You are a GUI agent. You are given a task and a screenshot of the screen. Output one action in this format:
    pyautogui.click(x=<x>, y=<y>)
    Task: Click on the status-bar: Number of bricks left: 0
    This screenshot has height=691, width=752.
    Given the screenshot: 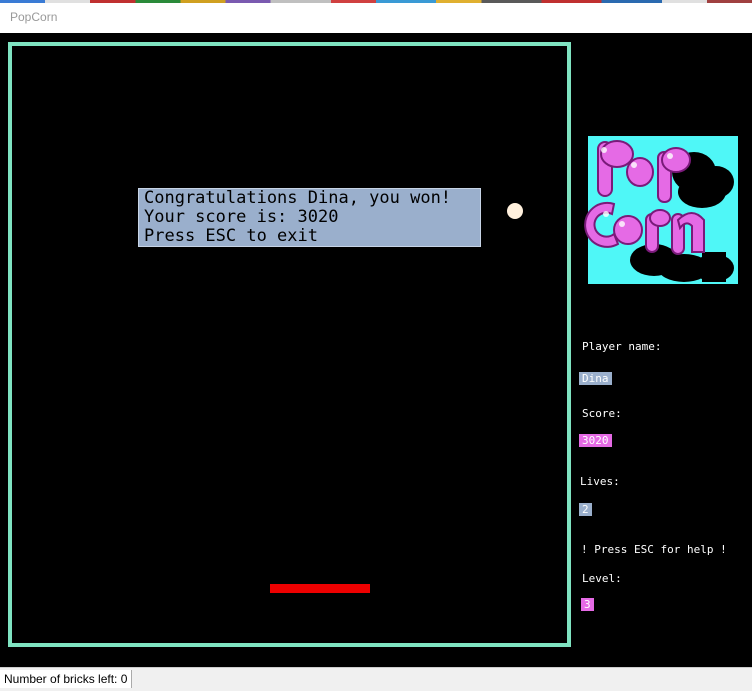 What is the action you would take?
    pyautogui.click(x=376, y=679)
    